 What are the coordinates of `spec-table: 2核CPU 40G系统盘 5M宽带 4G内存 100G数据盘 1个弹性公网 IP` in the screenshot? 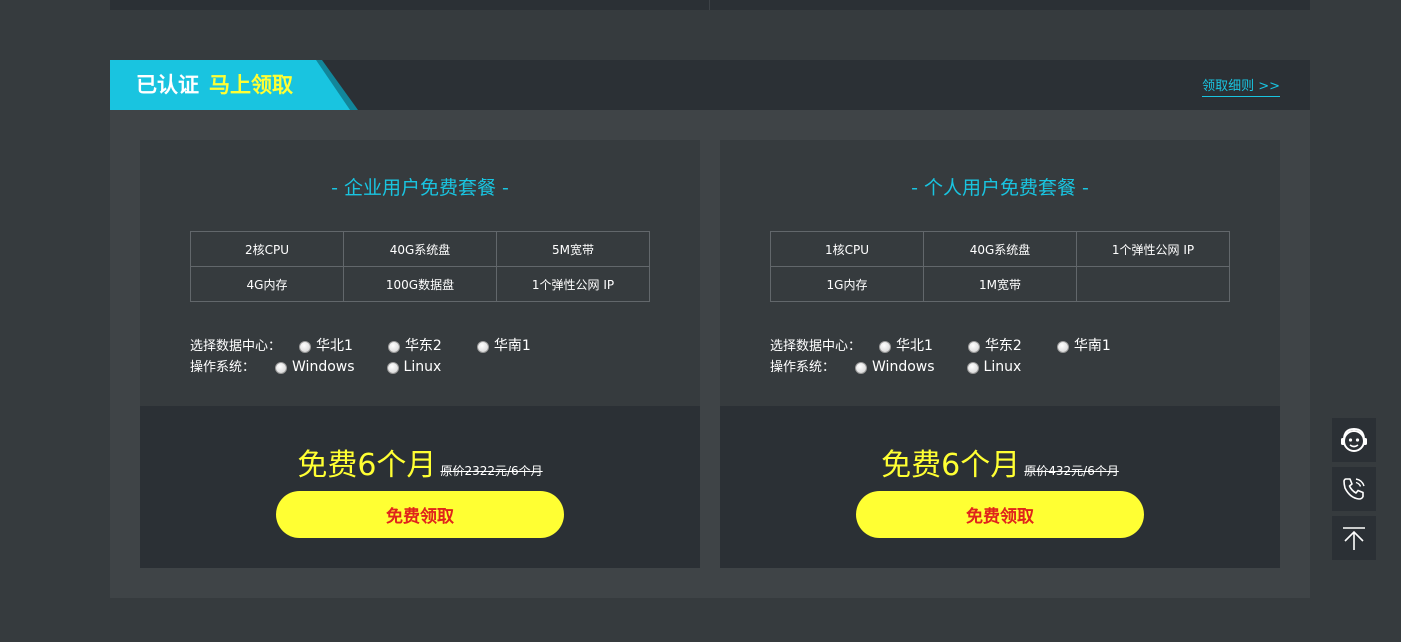 It's located at (420, 266).